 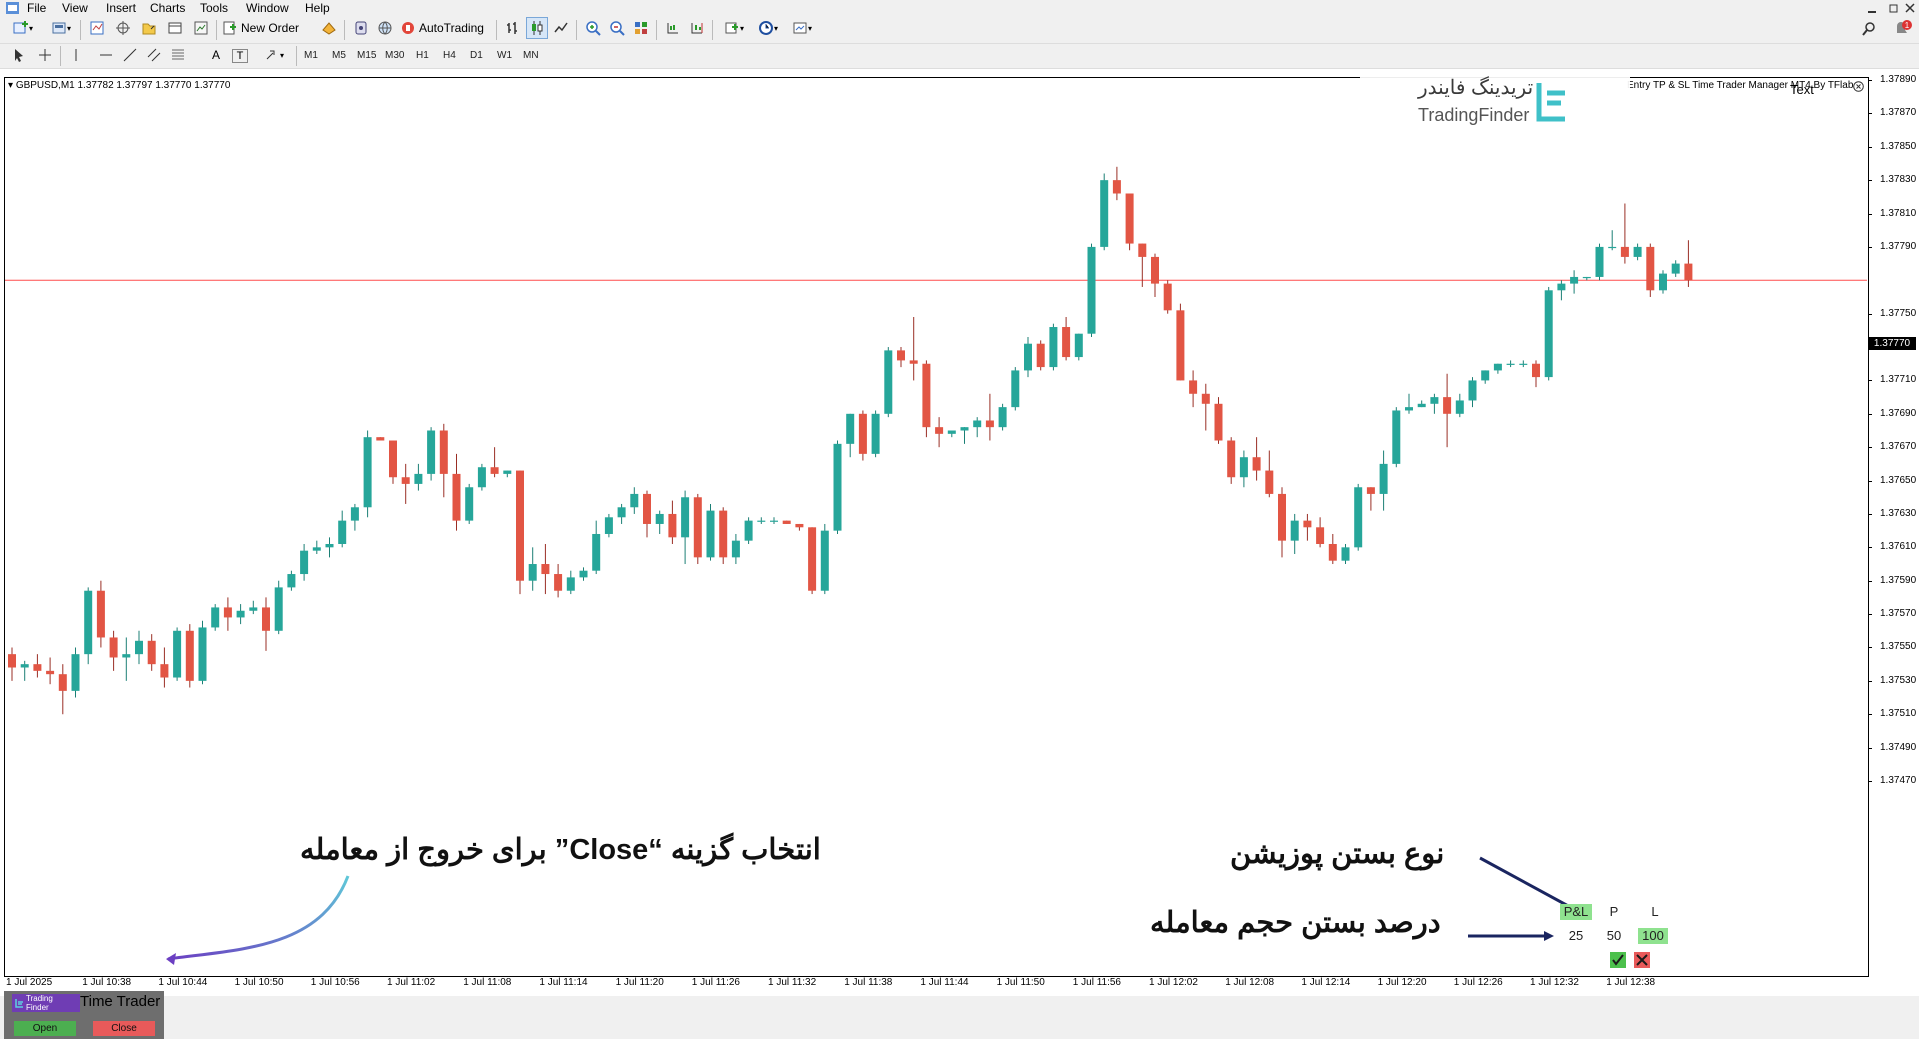 I want to click on p-header: P, so click(x=1614, y=912).